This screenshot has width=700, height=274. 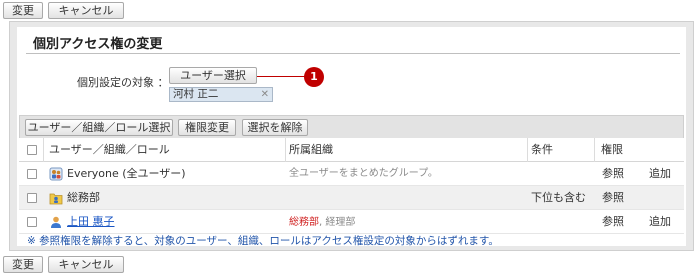 I want to click on column-header-org: 所属組織, so click(x=311, y=149).